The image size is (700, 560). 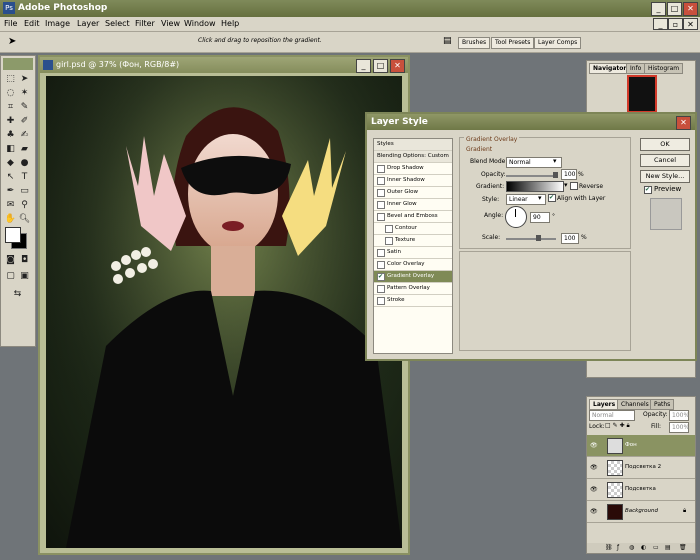 What do you see at coordinates (24, 121) in the screenshot?
I see `brush-tool-icon: ✐` at bounding box center [24, 121].